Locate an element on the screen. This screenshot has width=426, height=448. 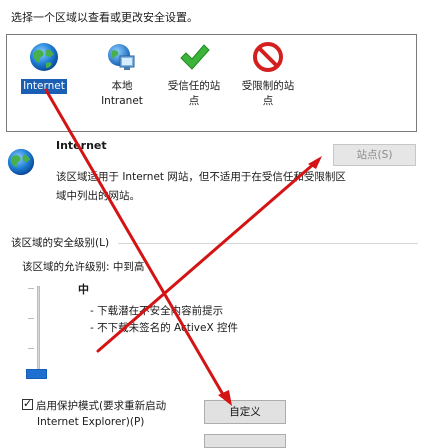
level-line: - 不下载未签名的 ActiveX 控件 is located at coordinates (164, 328).